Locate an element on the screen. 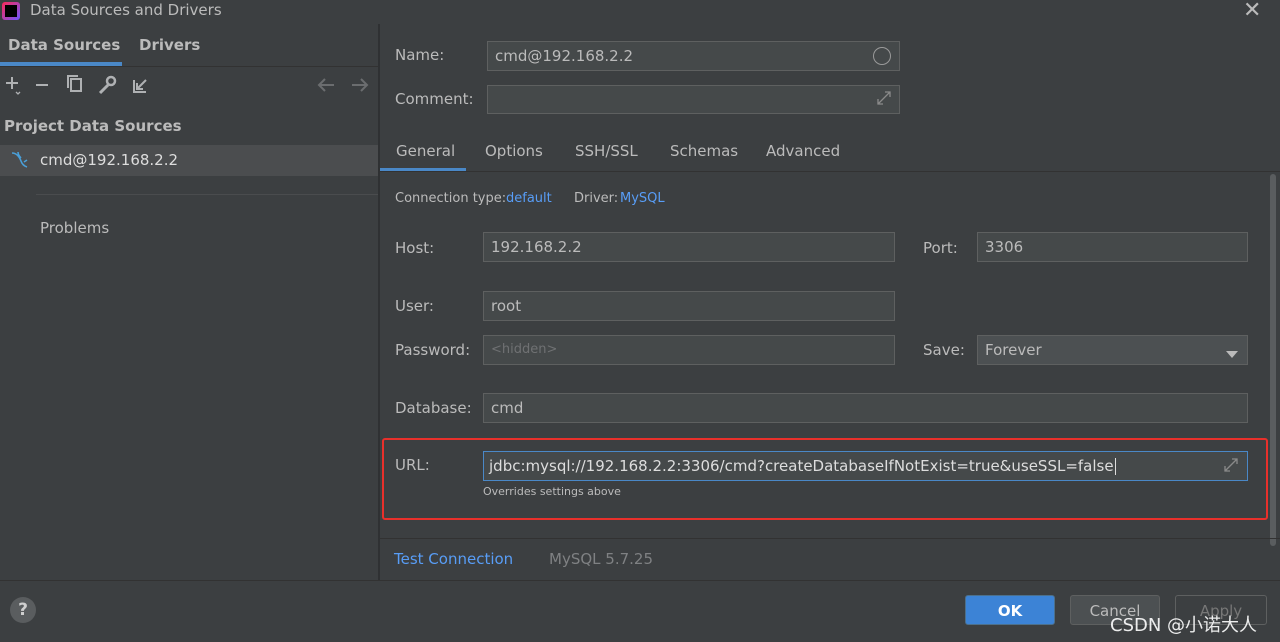  tab-schemas: Schemas is located at coordinates (704, 151).